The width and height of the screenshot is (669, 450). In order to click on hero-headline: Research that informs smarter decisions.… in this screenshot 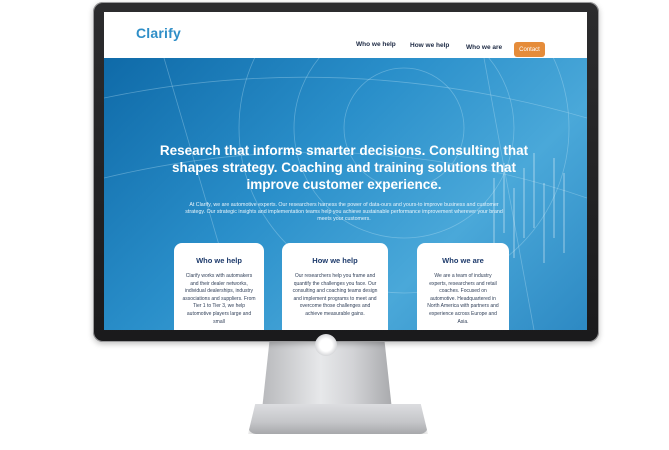, I will do `click(344, 167)`.